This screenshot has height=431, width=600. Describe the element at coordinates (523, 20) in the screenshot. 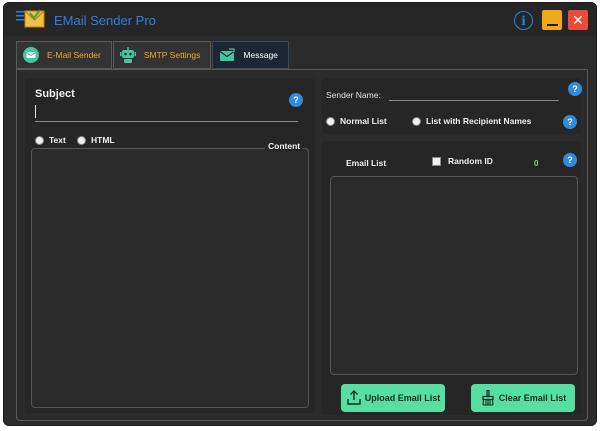

I see `info-button: i` at that location.